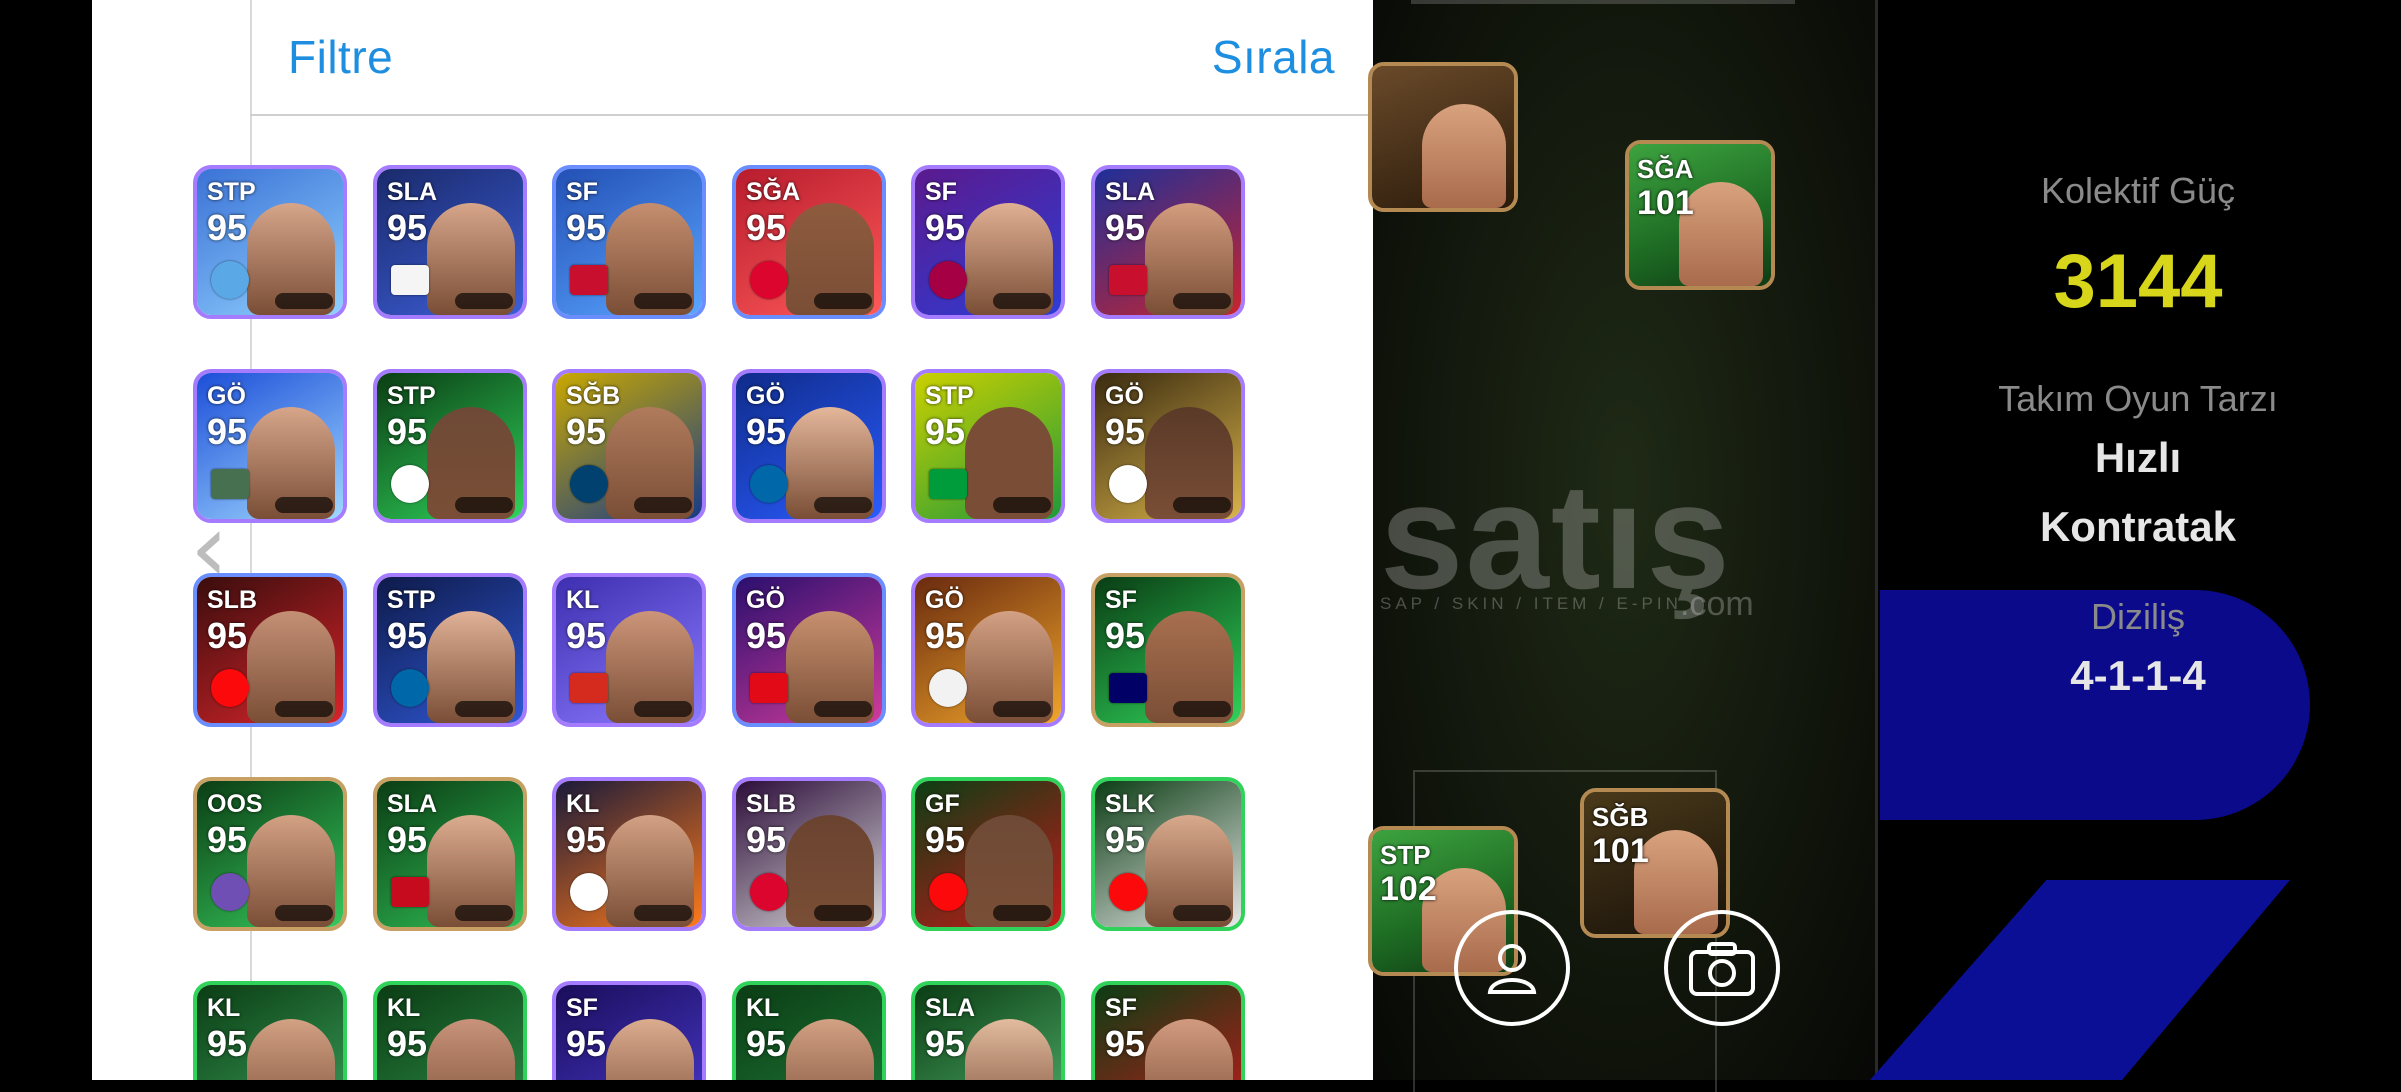 This screenshot has width=2401, height=1092. Describe the element at coordinates (2138, 398) in the screenshot. I see `play-style-label: Takım Oyun Tarzı` at that location.